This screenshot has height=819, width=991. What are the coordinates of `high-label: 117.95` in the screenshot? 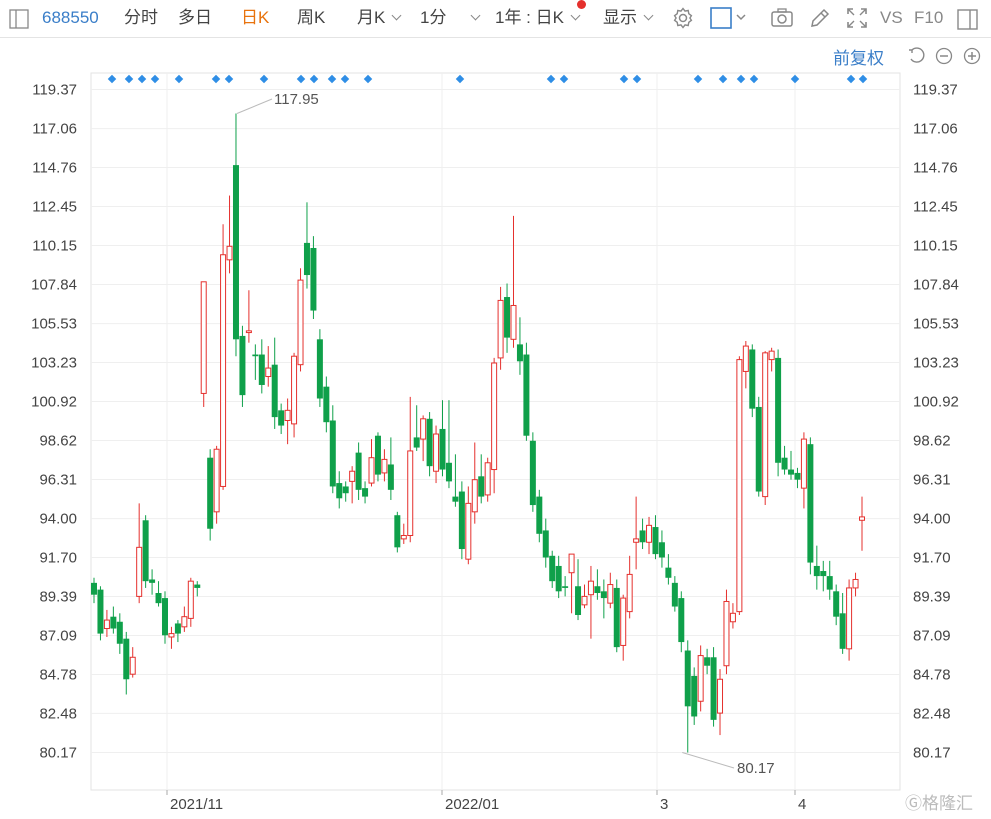 It's located at (296, 99).